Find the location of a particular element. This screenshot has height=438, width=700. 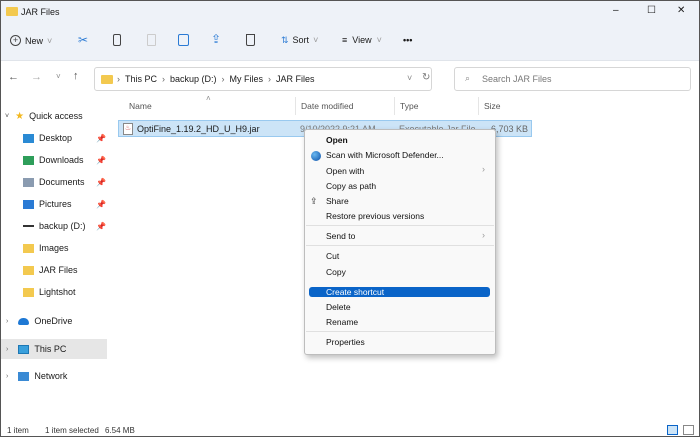

defender-shield-icon is located at coordinates (316, 156).